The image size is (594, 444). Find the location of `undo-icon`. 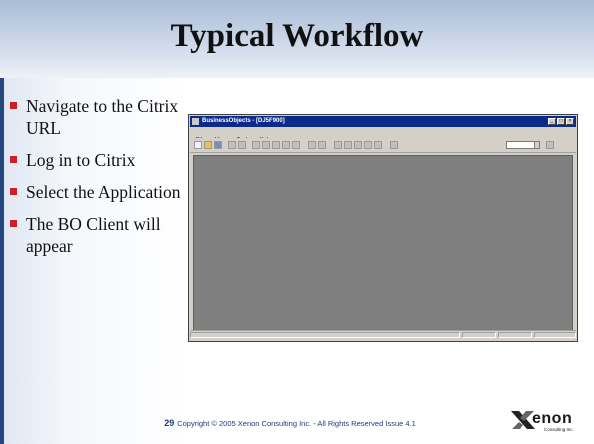

undo-icon is located at coordinates (312, 145).